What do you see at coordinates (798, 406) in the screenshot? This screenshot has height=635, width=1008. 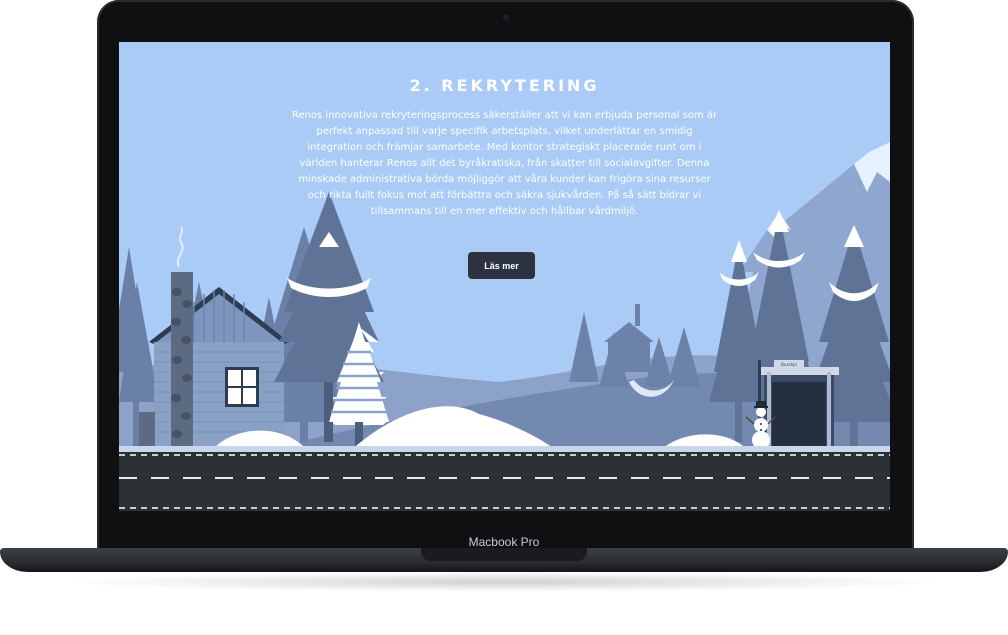 I see `bus-stop` at bounding box center [798, 406].